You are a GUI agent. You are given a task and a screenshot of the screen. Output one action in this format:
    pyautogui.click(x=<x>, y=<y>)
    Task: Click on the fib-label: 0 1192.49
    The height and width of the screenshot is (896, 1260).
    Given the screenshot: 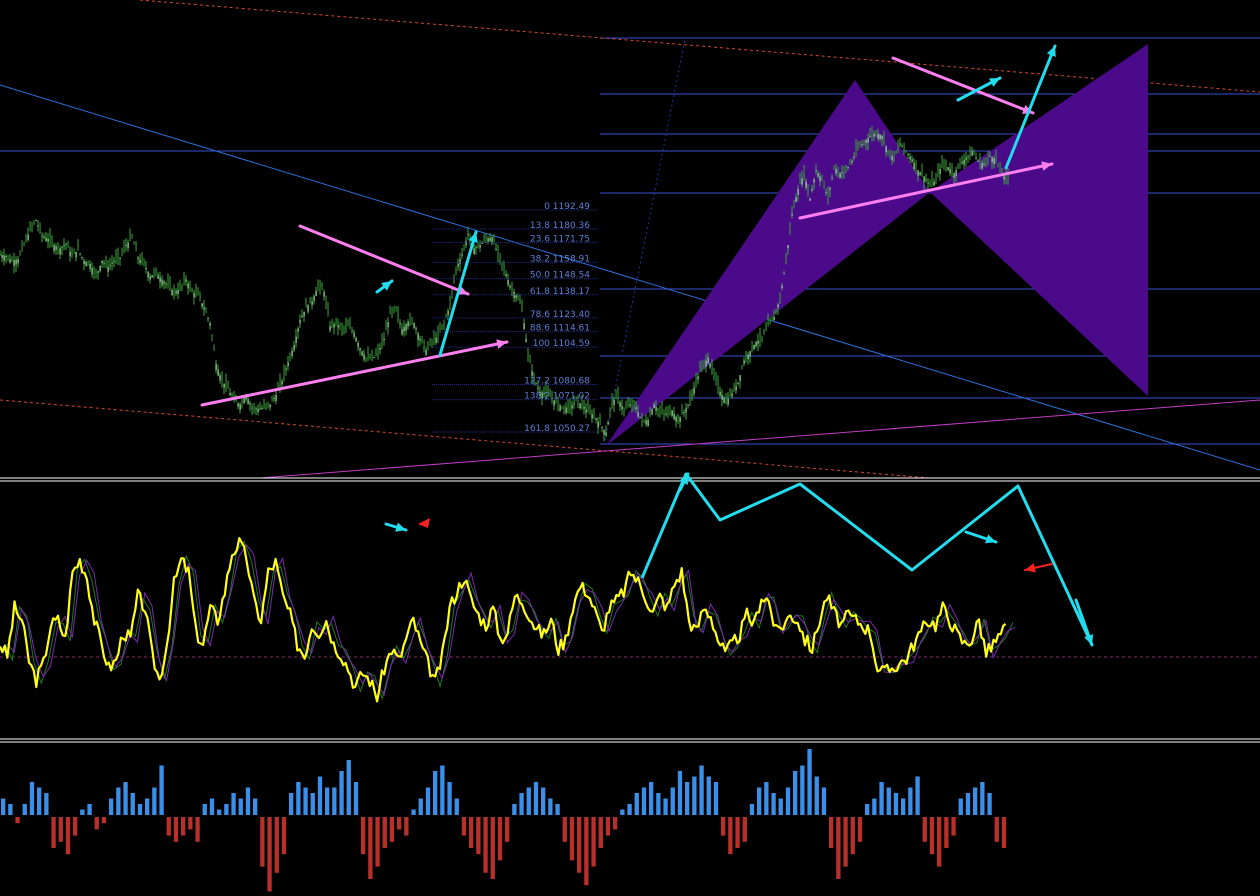 What is the action you would take?
    pyautogui.click(x=567, y=207)
    